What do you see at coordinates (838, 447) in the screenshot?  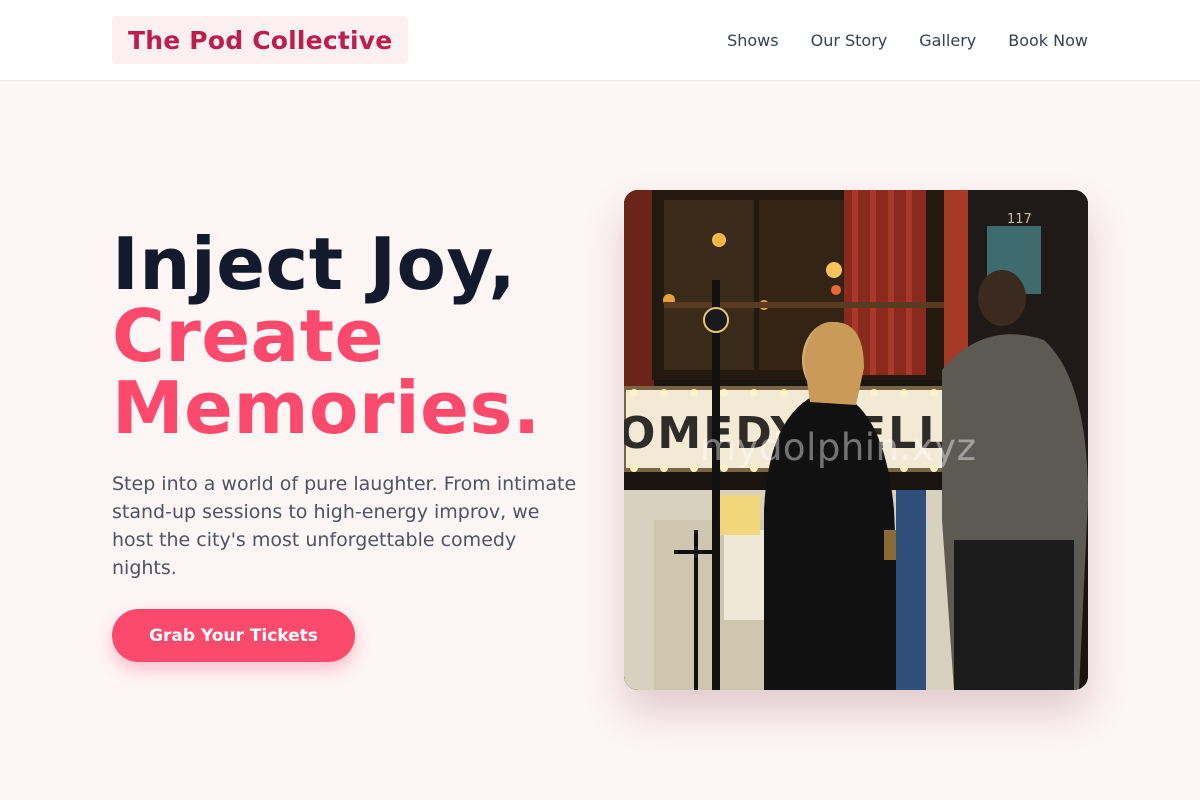 I see `image-watermark: mydolphin.xyz` at bounding box center [838, 447].